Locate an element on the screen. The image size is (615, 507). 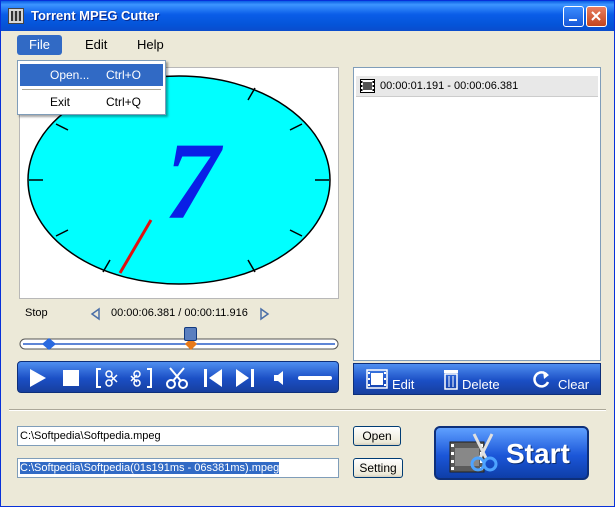
play-icon is located at coordinates (37, 378).